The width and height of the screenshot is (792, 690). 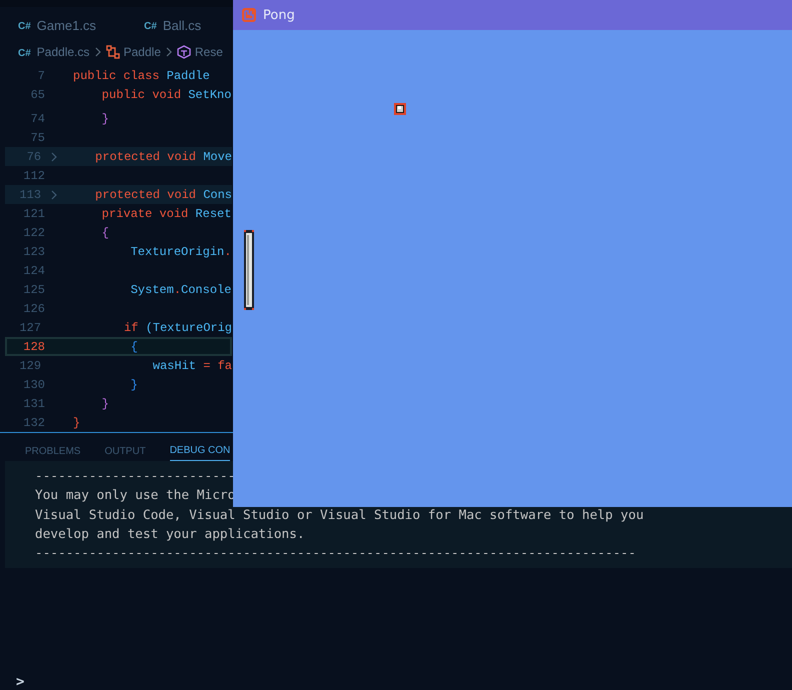 What do you see at coordinates (141, 75) in the screenshot?
I see `code-line: public class Paddle` at bounding box center [141, 75].